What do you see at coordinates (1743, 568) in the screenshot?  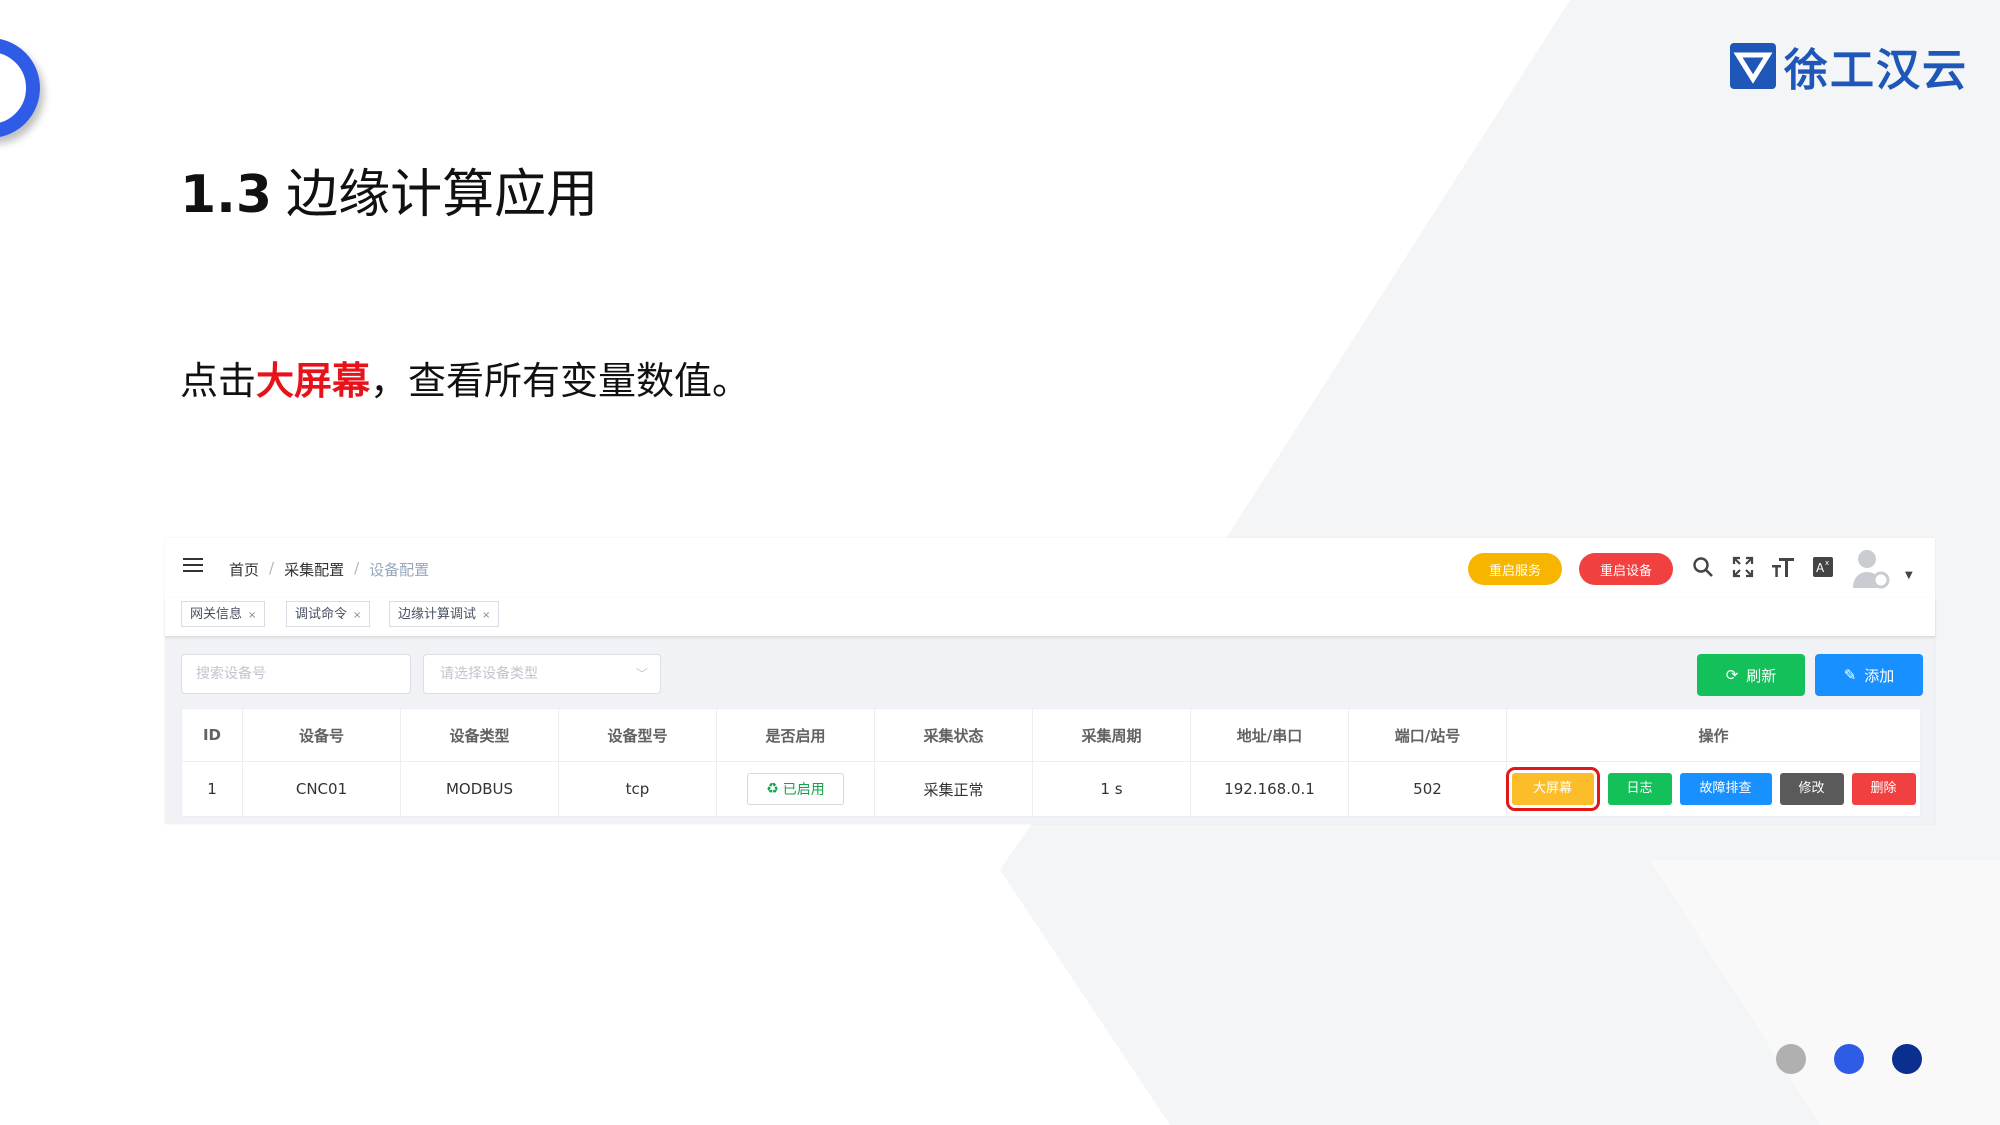 I see `fullscreen-icon` at bounding box center [1743, 568].